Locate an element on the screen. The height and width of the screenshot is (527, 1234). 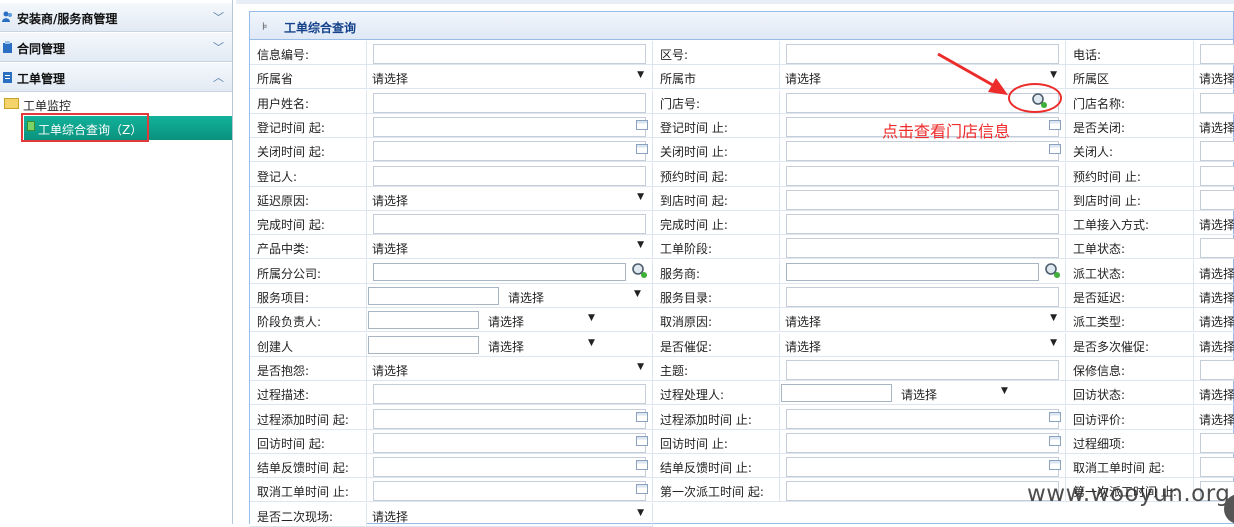
accordion-installer: 安装商/服务商管理 ﹀ is located at coordinates (116, 17).